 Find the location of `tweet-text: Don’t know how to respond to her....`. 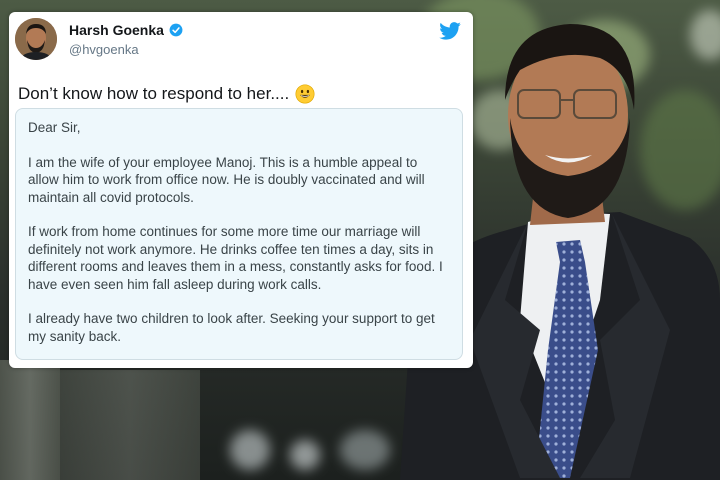

tweet-text: Don’t know how to respond to her.... is located at coordinates (154, 93).